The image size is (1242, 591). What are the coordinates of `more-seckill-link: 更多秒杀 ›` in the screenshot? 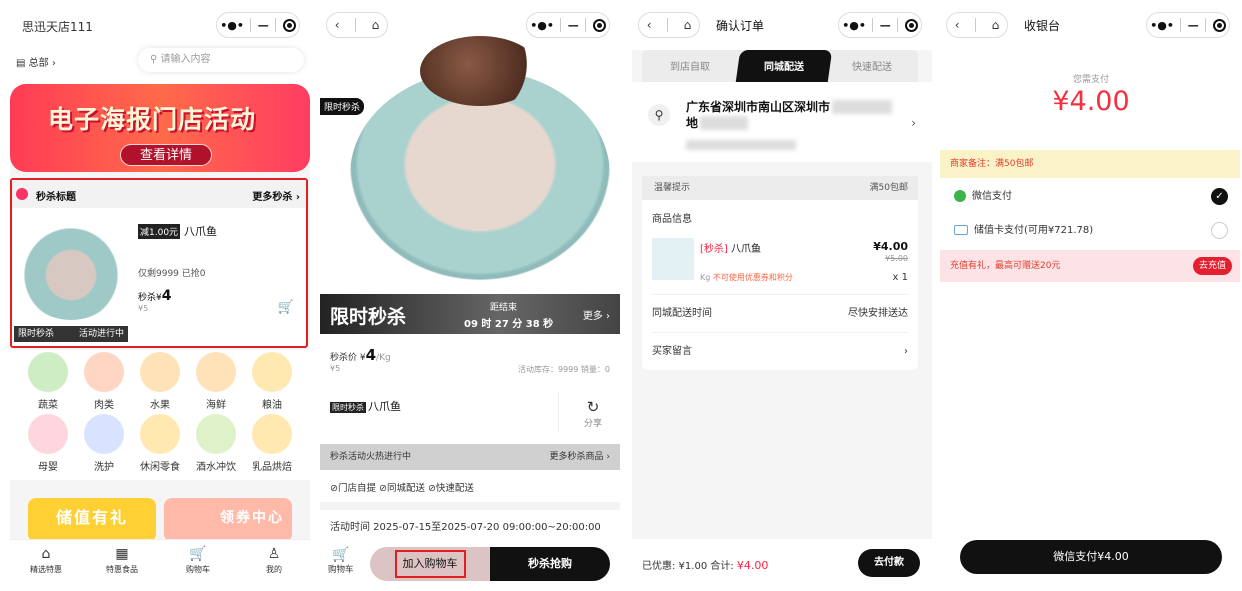 It's located at (276, 195).